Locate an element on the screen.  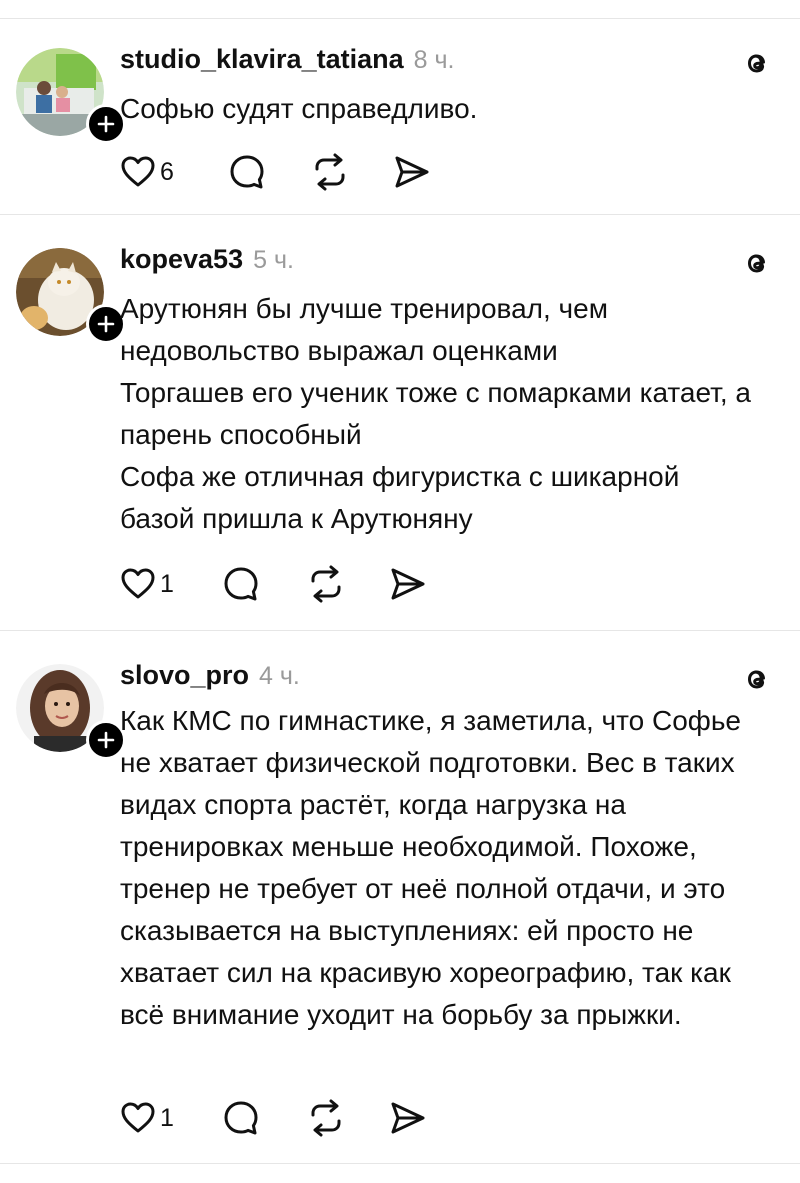
timestamp: 8 ч. is located at coordinates (434, 60).